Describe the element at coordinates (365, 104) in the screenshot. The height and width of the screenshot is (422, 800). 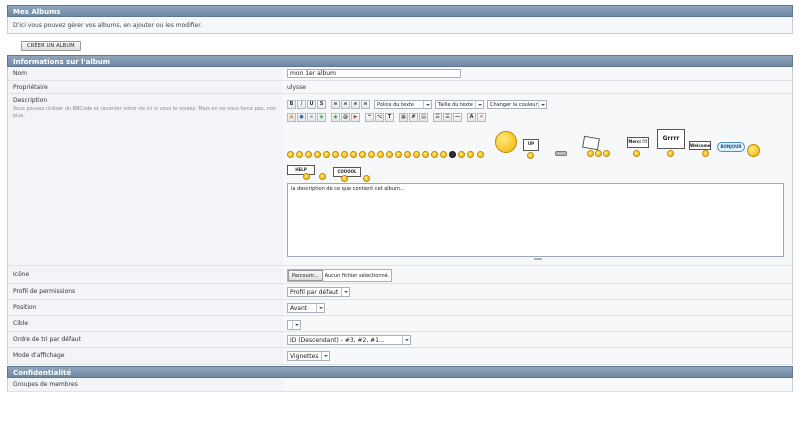
I see `justify-icon: ≡` at that location.